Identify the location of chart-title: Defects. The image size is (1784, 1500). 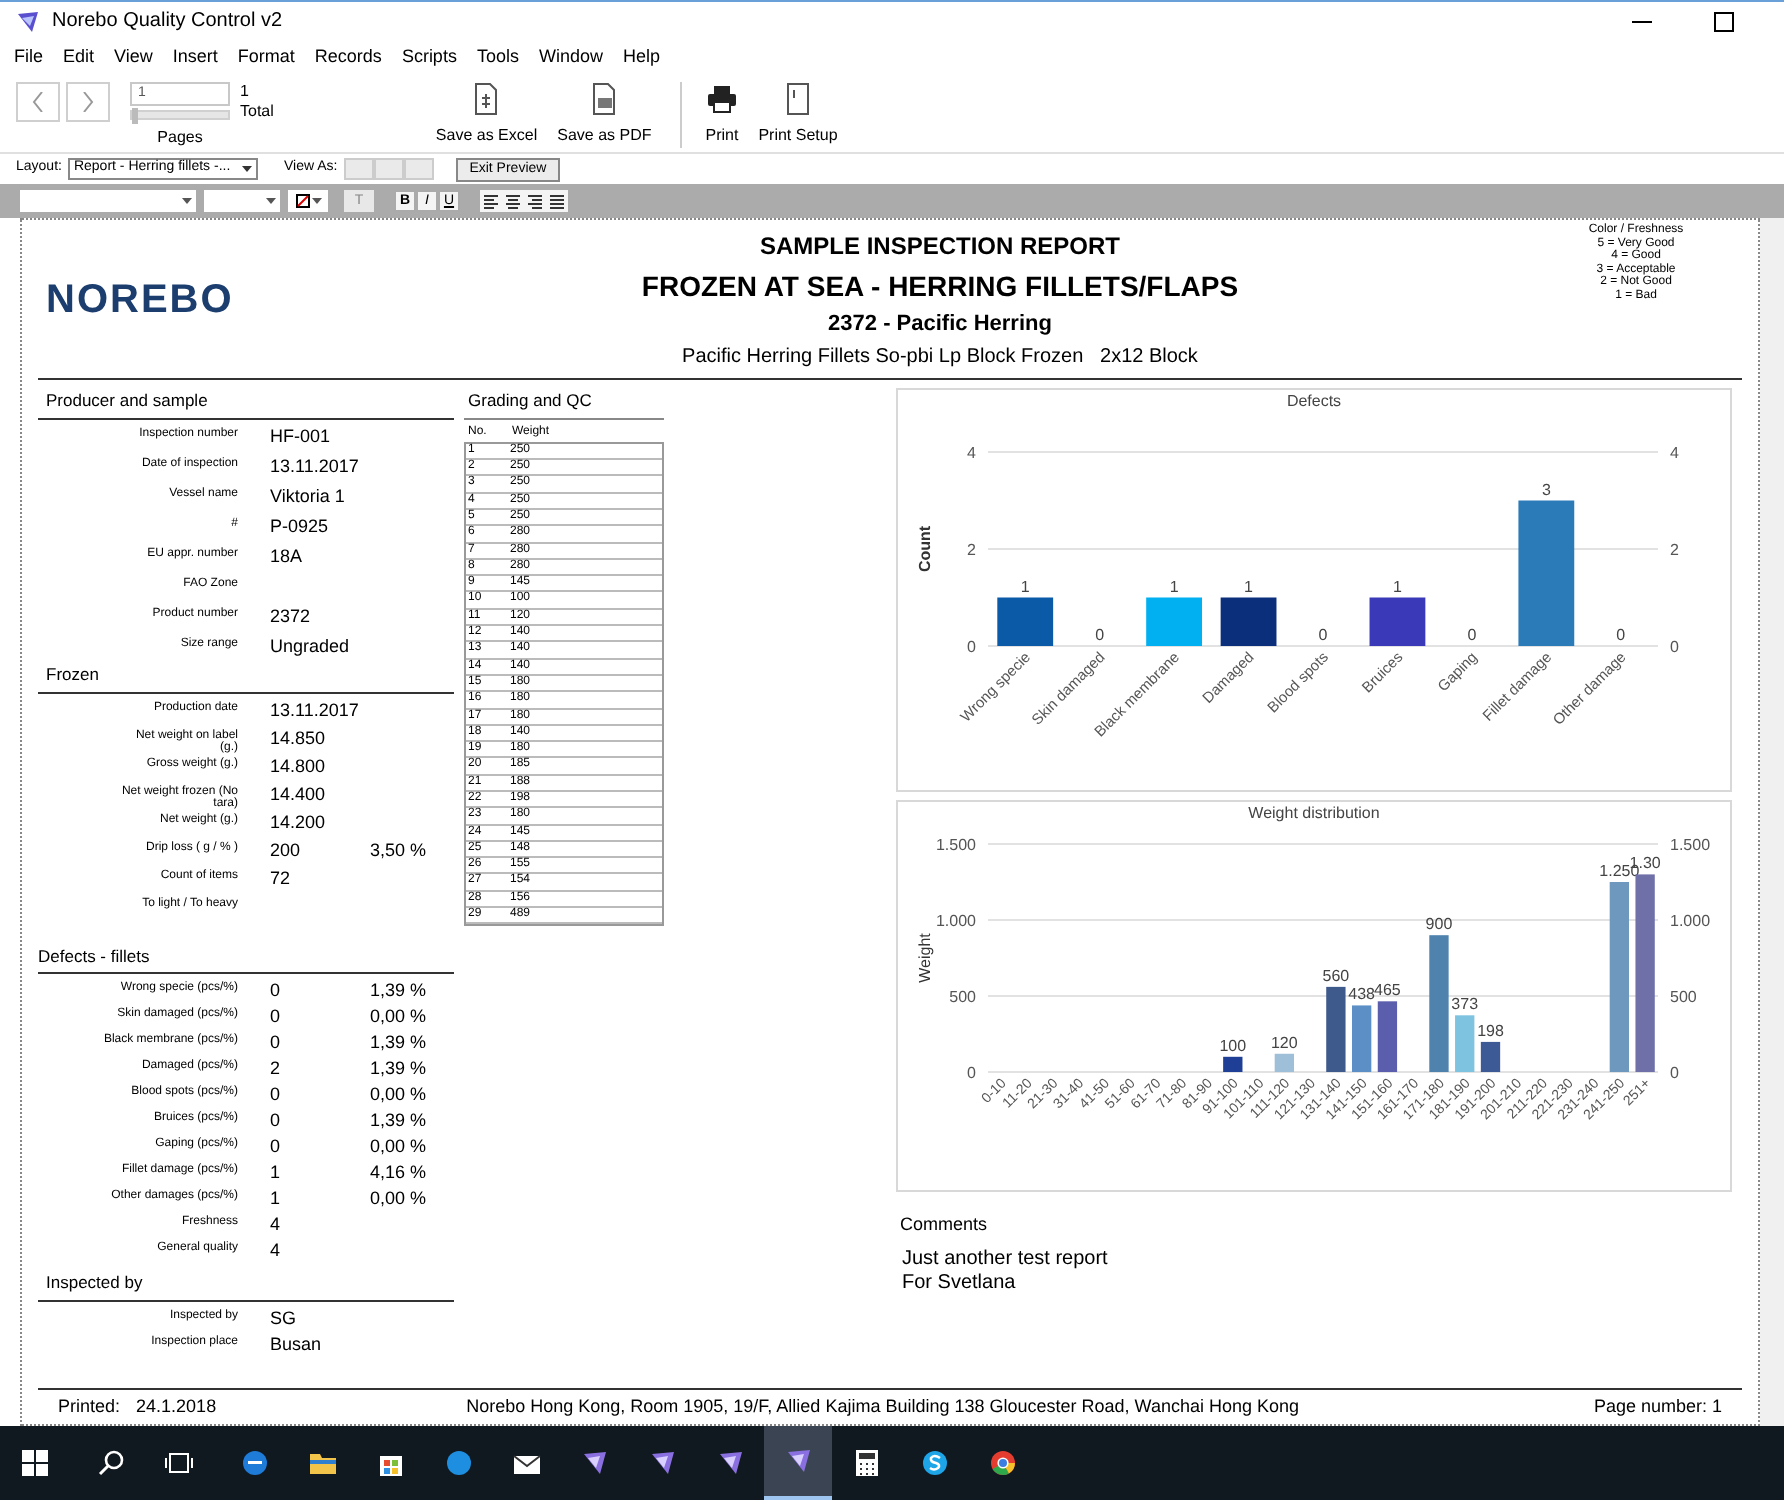
(1314, 401).